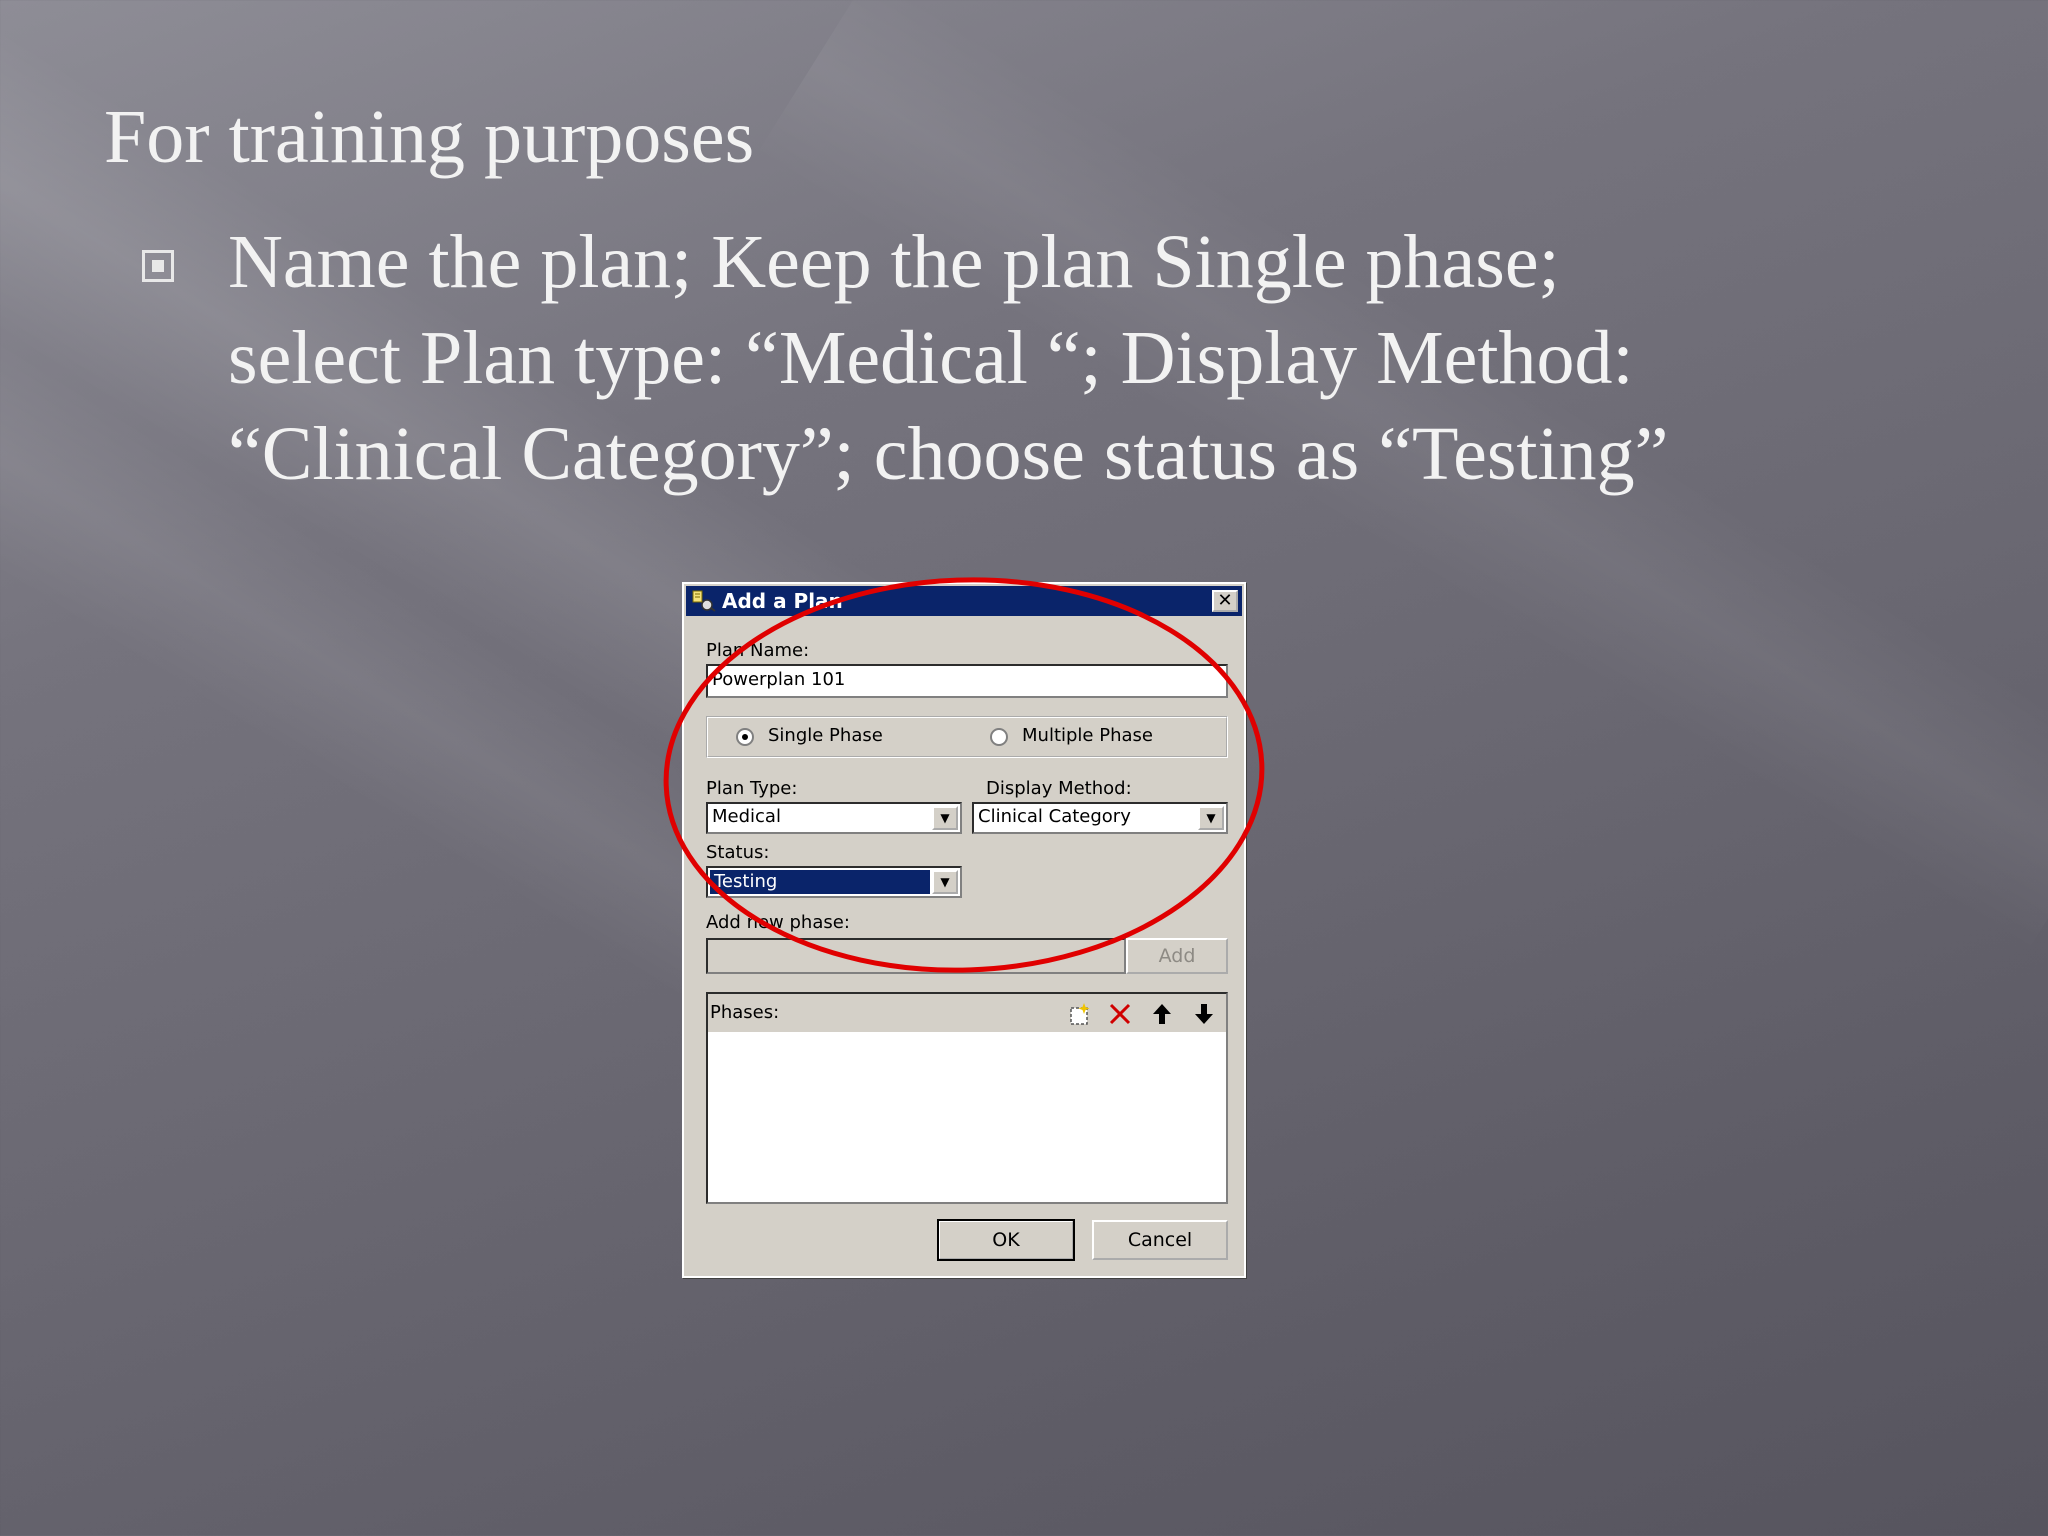 This screenshot has height=1536, width=2048. I want to click on phases-label: Phases:, so click(745, 1012).